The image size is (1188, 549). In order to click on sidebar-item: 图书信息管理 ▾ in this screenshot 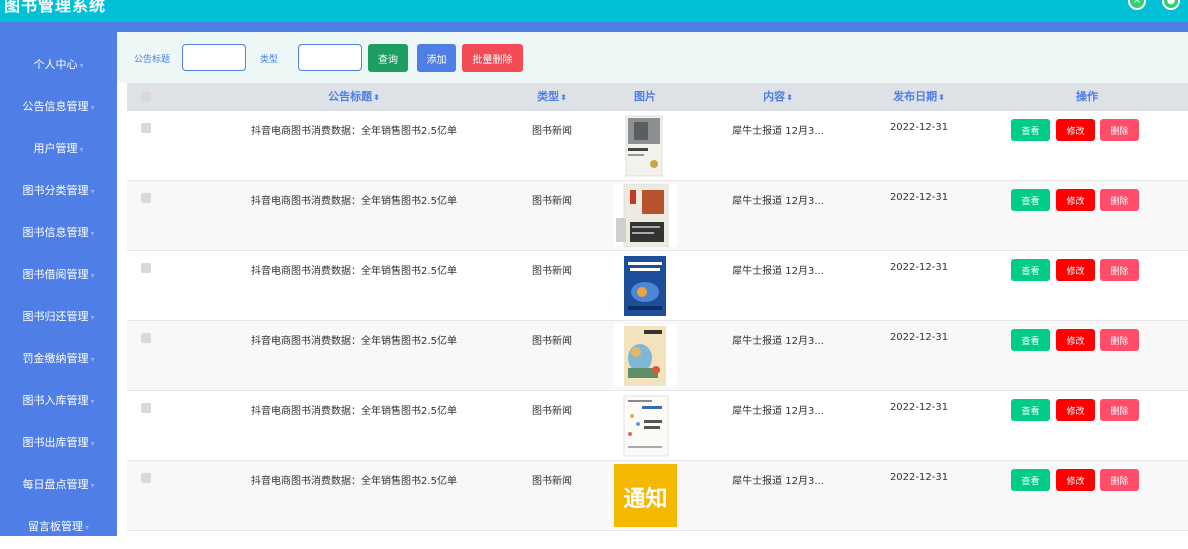, I will do `click(58, 233)`.